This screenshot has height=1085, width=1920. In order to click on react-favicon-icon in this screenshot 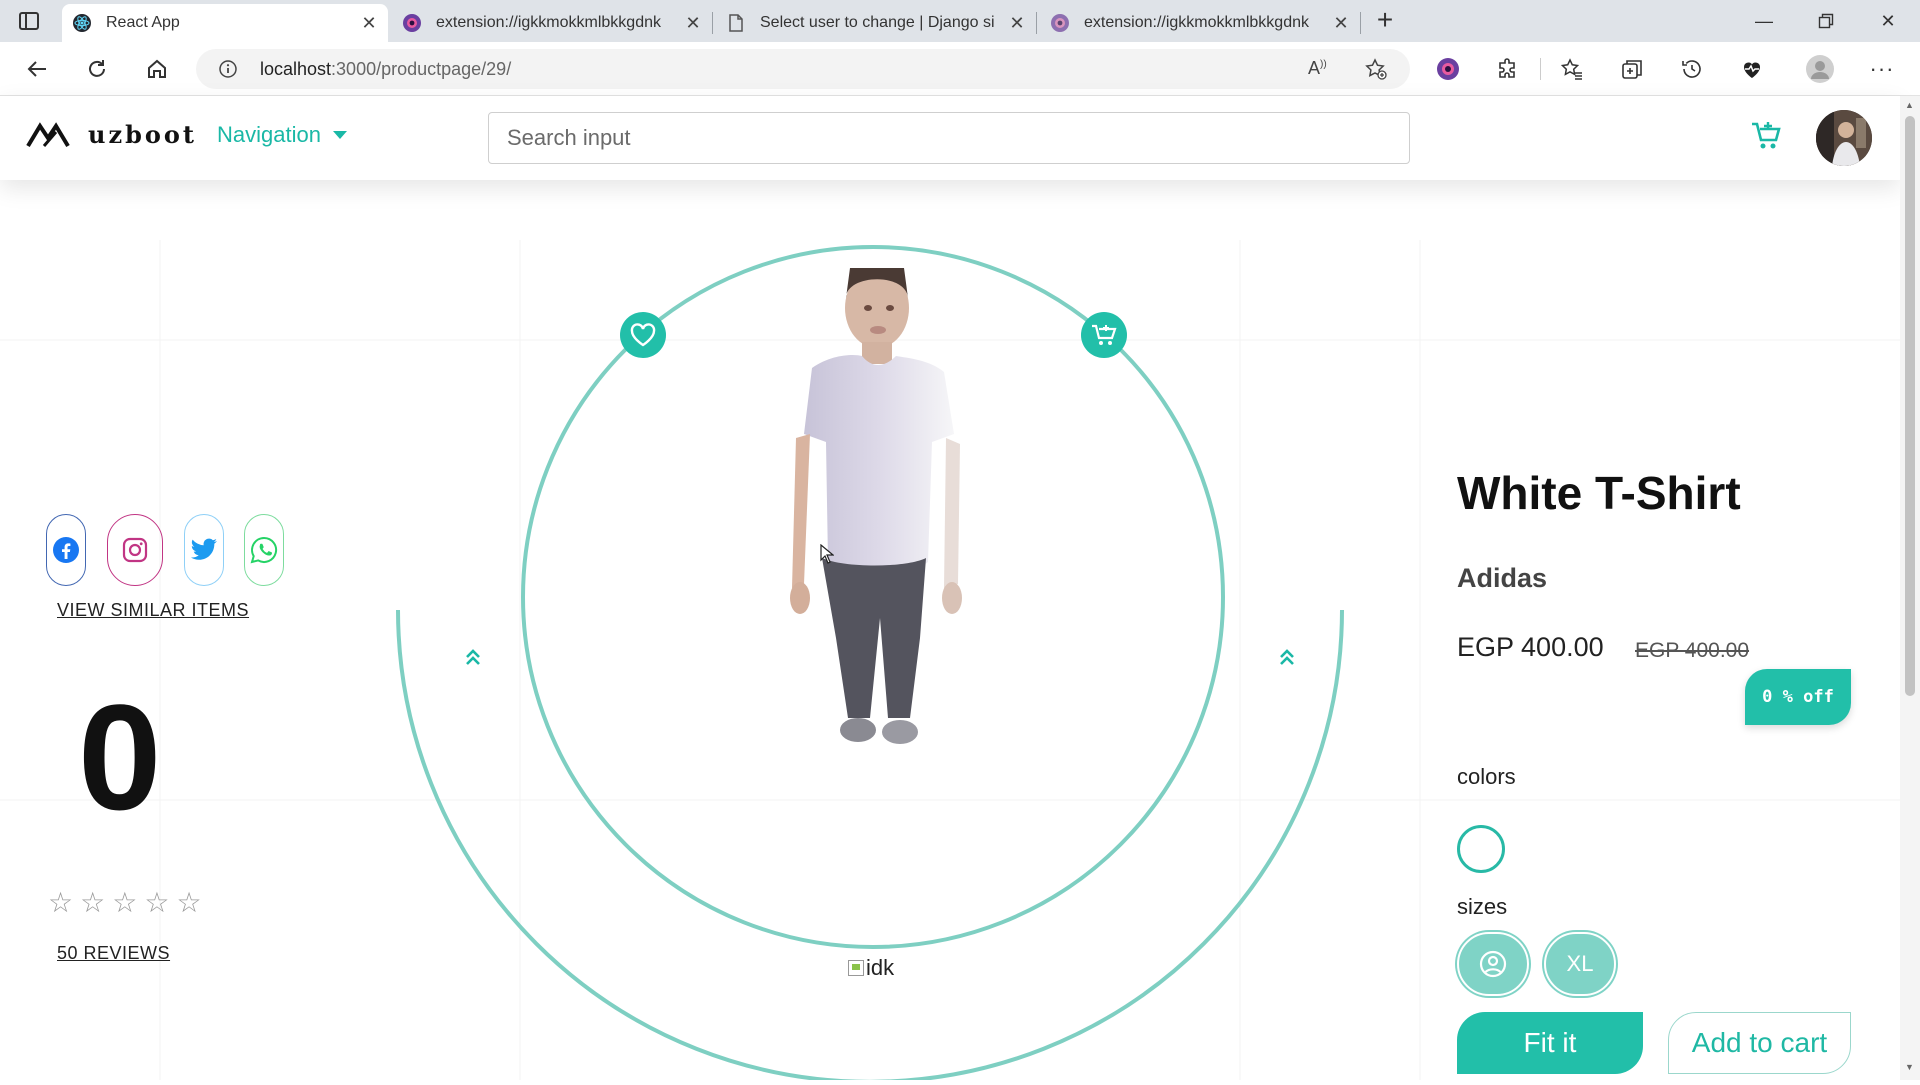, I will do `click(82, 23)`.